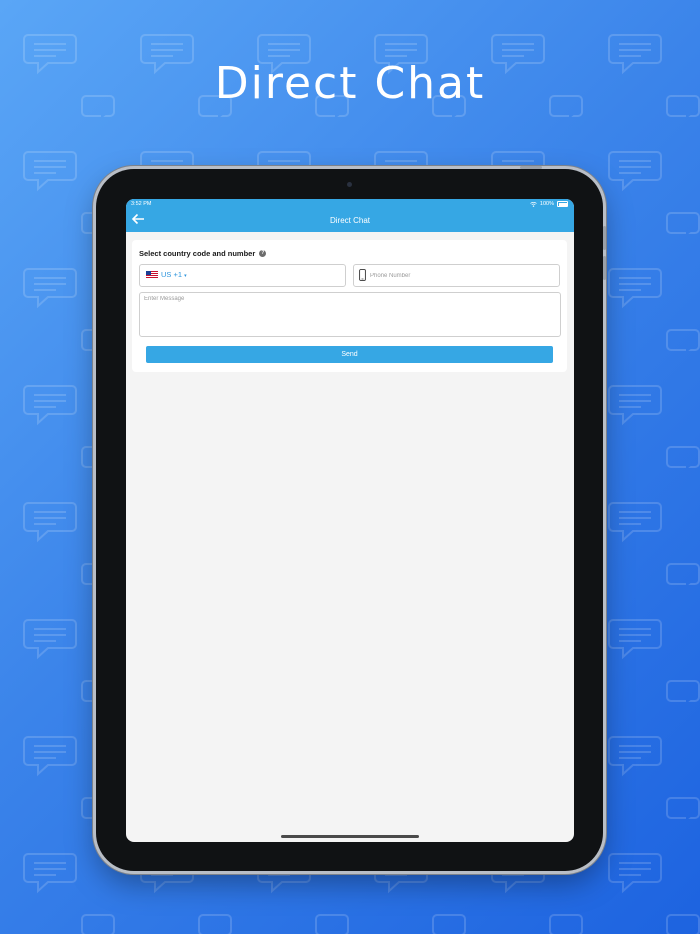 The width and height of the screenshot is (700, 934). What do you see at coordinates (350, 83) in the screenshot?
I see `marketing-headline: Direct Chat` at bounding box center [350, 83].